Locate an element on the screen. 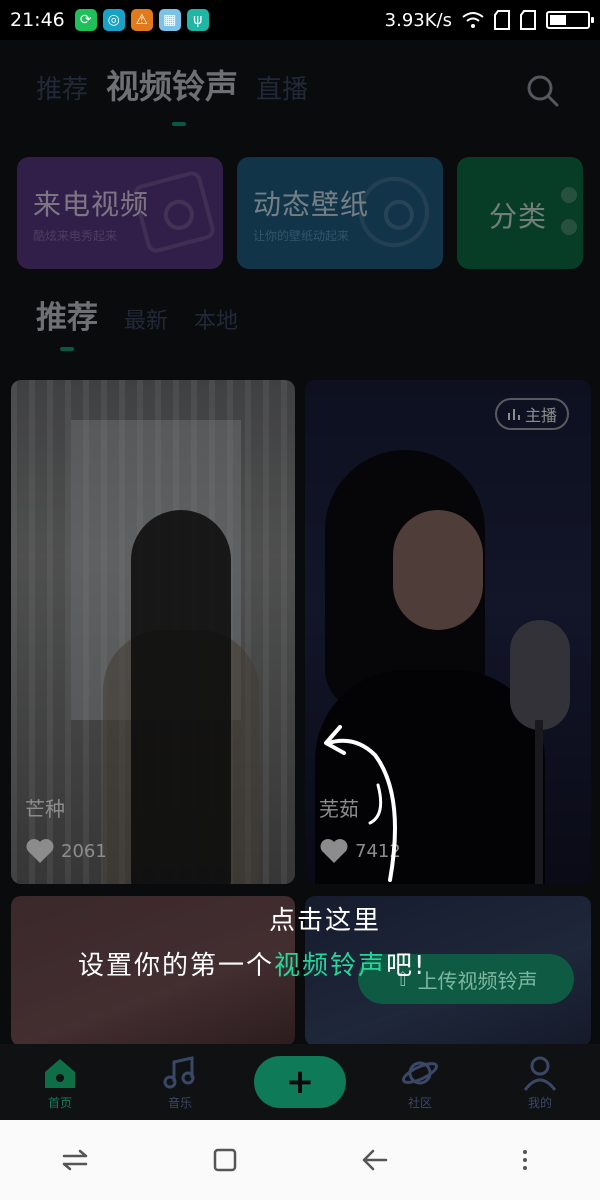  system-nav-bar is located at coordinates (300, 1160).